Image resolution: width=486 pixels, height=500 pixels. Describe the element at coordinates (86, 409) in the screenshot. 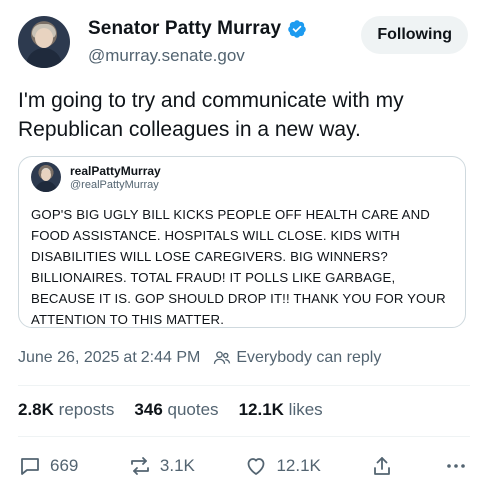

I see `reposts-label: reposts` at that location.